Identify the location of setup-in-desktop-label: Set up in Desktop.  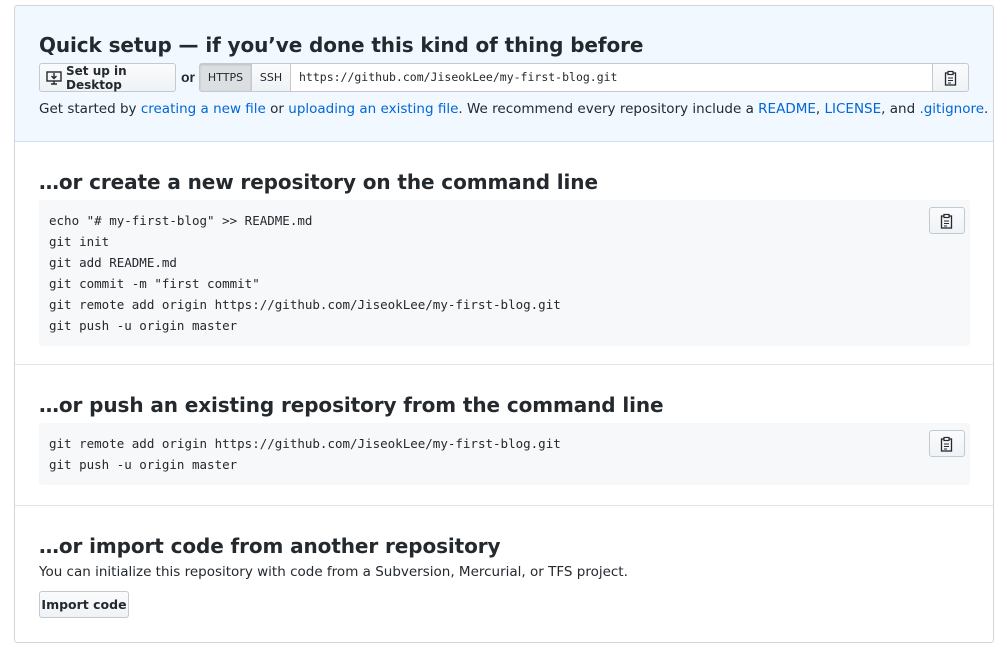
(96, 77).